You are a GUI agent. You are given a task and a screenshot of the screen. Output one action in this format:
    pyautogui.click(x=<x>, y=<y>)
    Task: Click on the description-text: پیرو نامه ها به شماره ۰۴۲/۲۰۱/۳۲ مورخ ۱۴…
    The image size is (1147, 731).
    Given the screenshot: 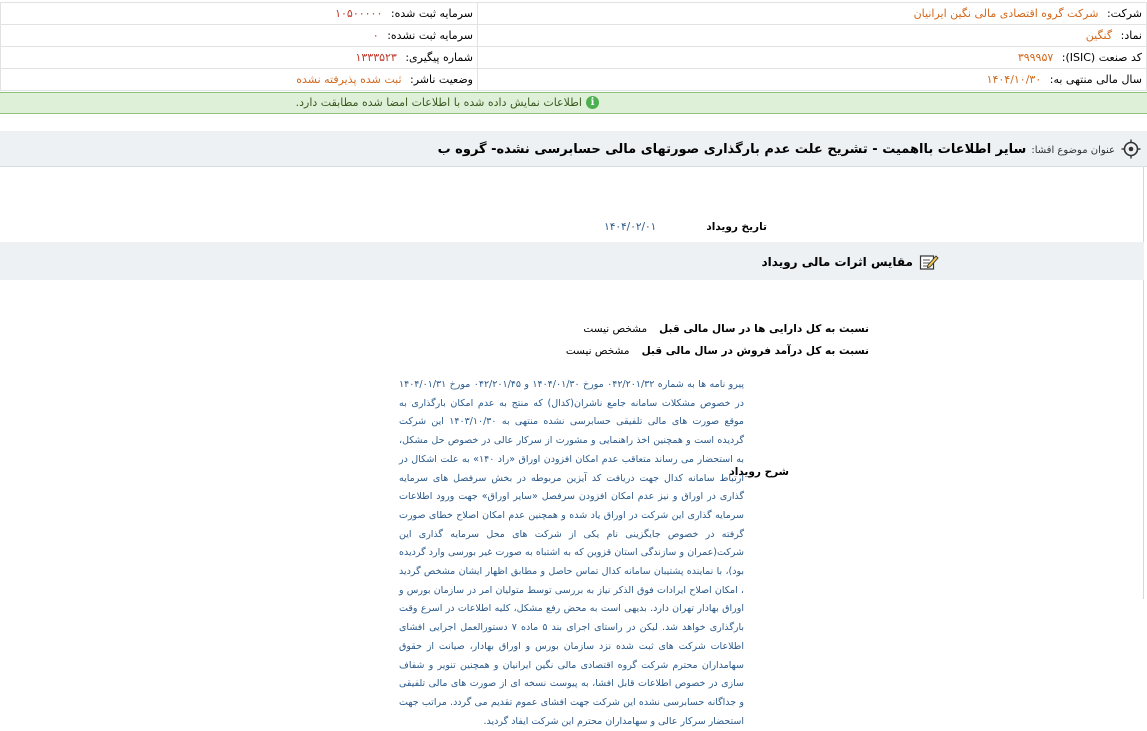 What is the action you would take?
    pyautogui.click(x=572, y=553)
    